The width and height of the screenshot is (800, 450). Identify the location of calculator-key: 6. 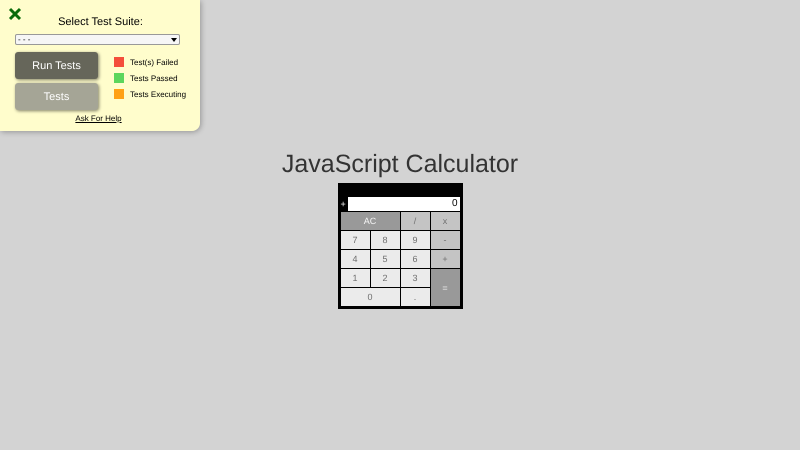
(415, 259).